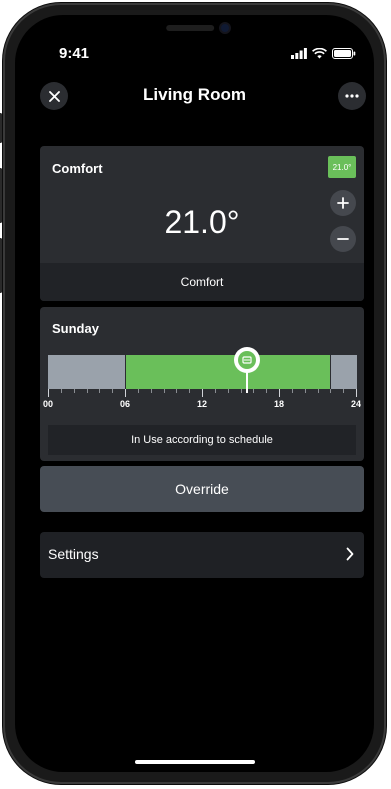 This screenshot has height=789, width=391. What do you see at coordinates (356, 404) in the screenshot?
I see `axis-label: 24` at bounding box center [356, 404].